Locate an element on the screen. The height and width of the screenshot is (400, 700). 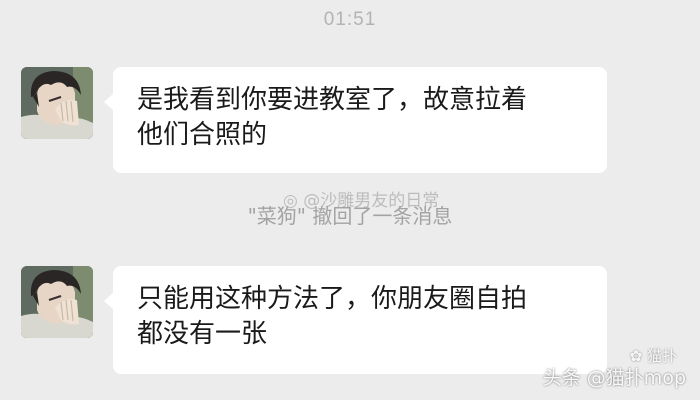
chat-timestamp: 01:51 is located at coordinates (350, 19).